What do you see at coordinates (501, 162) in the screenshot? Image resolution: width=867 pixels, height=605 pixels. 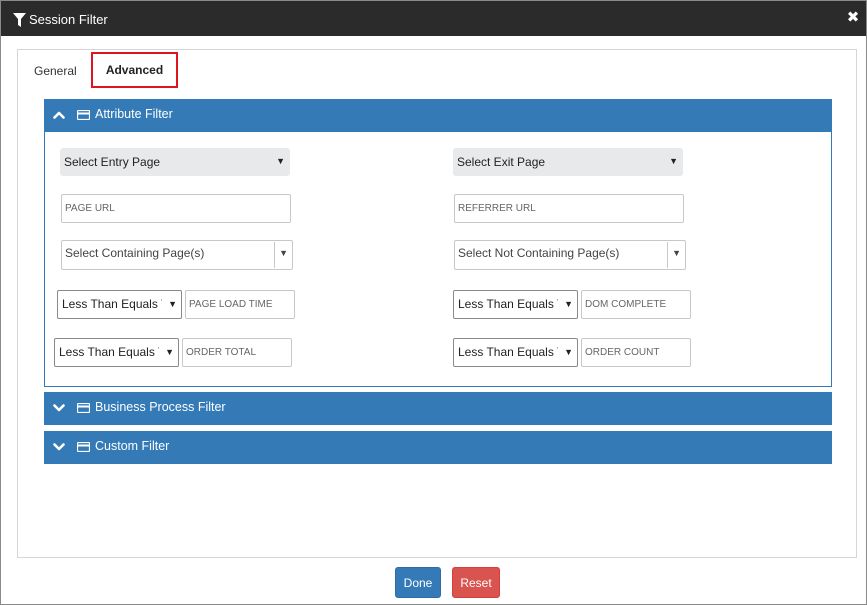 I see `exit-page-label: Select Exit Page` at bounding box center [501, 162].